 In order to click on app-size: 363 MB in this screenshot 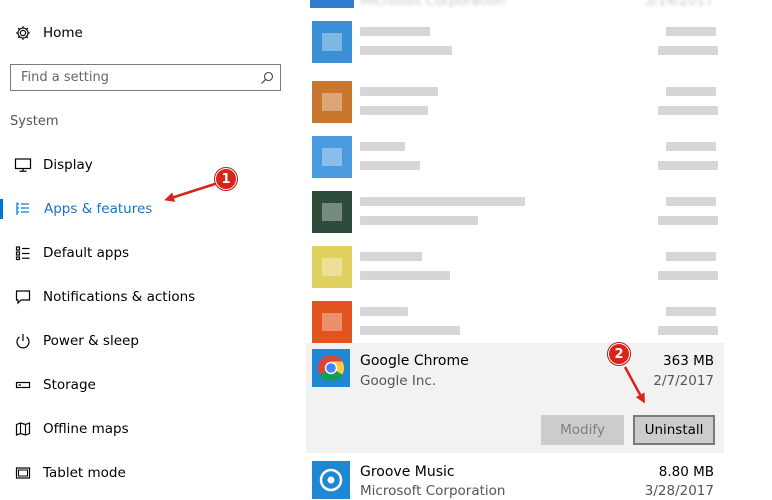, I will do `click(688, 361)`.